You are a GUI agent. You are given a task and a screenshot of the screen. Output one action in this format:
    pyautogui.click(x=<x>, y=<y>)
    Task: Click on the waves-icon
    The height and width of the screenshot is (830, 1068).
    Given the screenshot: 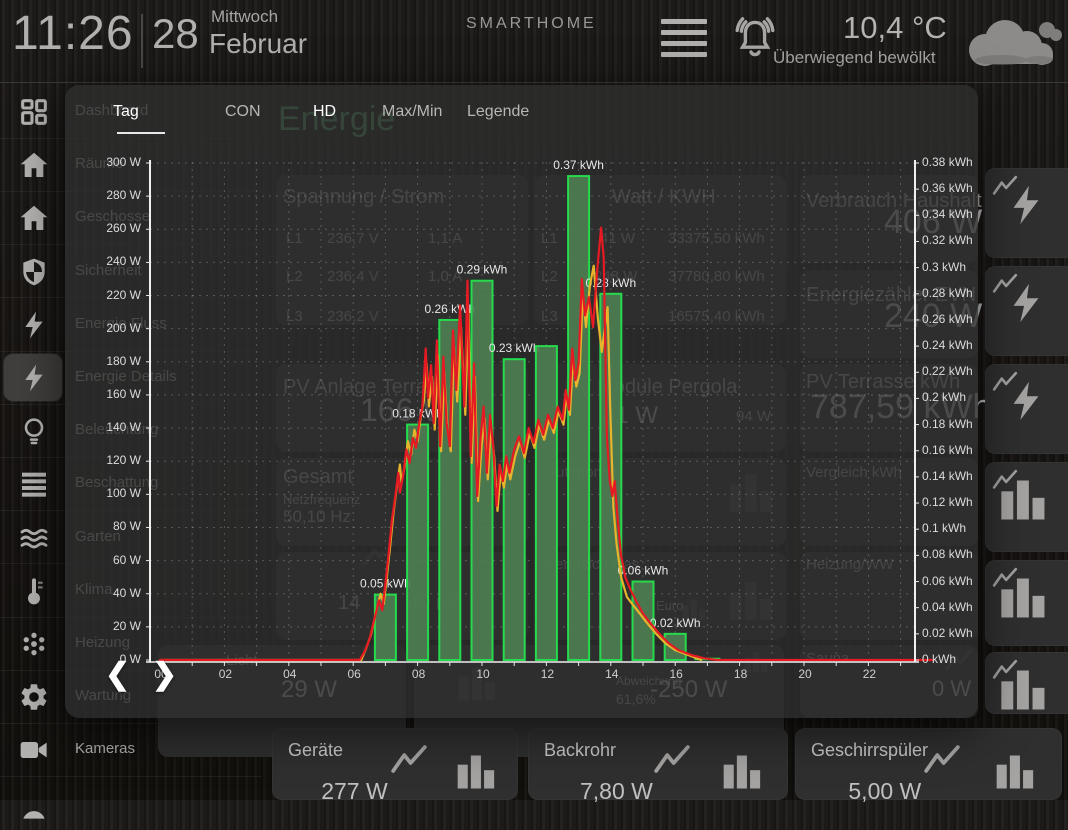 What is the action you would take?
    pyautogui.click(x=34, y=538)
    